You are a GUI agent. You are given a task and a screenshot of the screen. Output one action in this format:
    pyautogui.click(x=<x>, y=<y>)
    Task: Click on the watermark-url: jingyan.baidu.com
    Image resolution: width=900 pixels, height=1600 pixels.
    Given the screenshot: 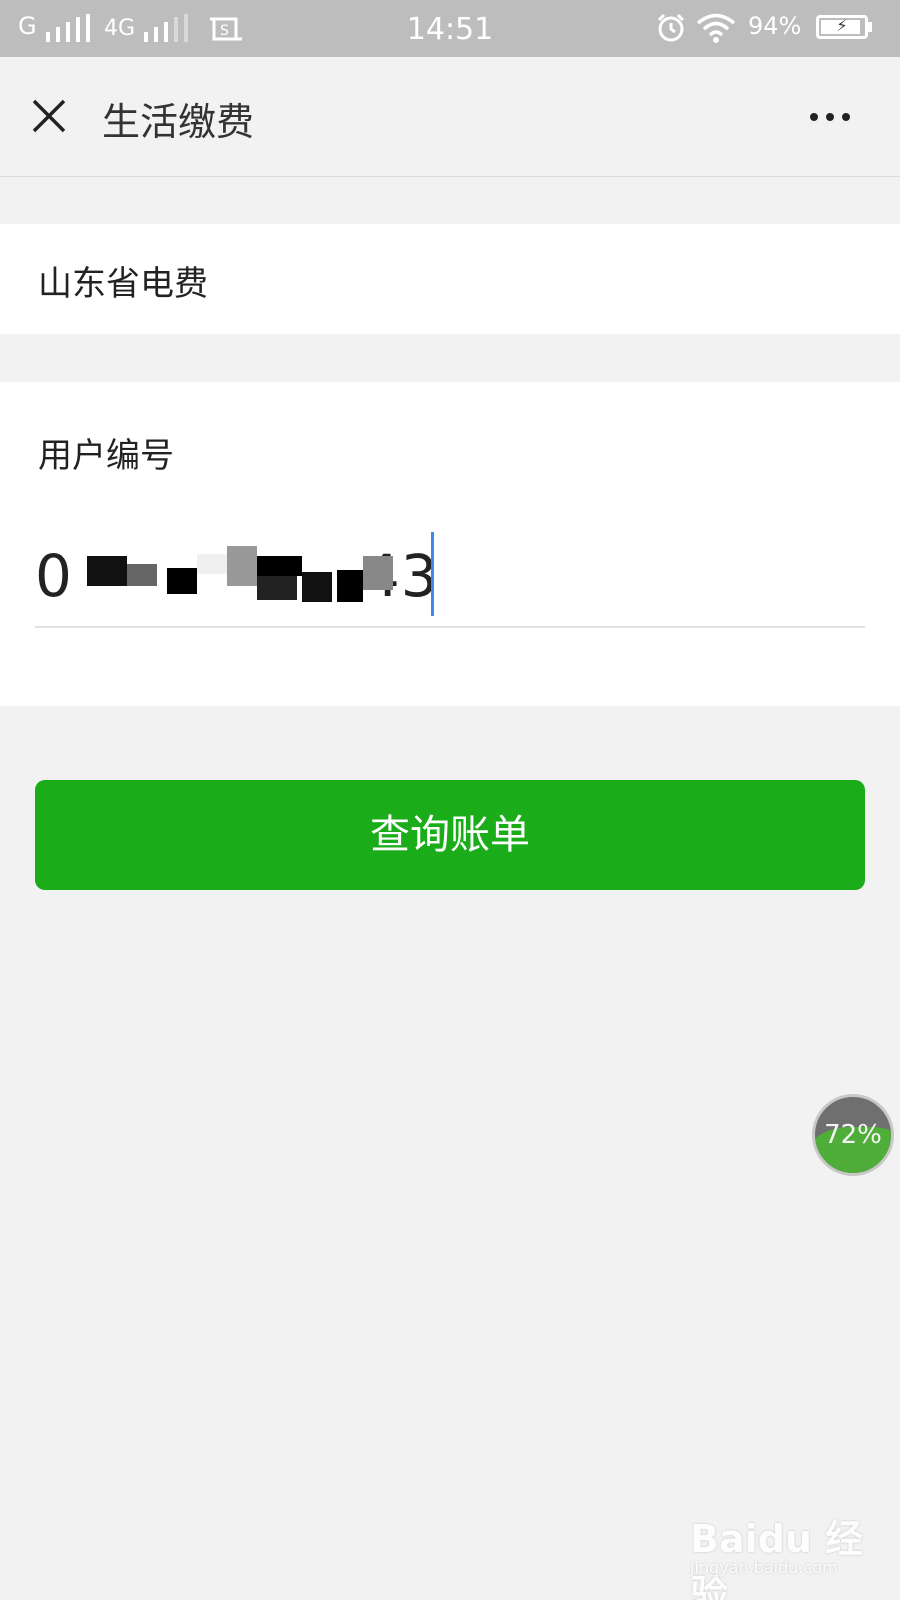 What is the action you would take?
    pyautogui.click(x=764, y=1567)
    